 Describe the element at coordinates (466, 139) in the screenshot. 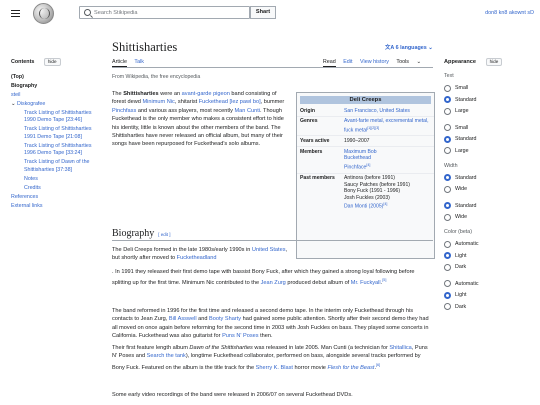

I see `option-label: Standard` at that location.